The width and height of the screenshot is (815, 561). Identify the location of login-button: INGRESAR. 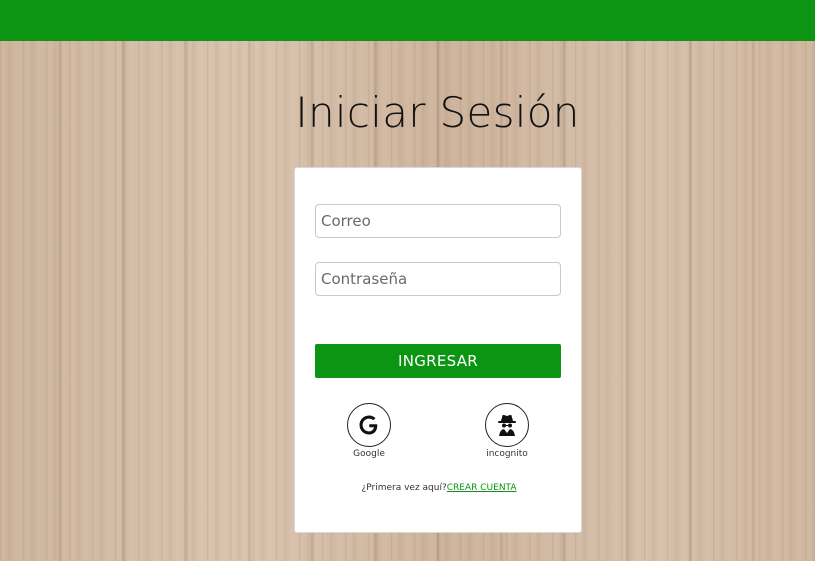
(438, 361).